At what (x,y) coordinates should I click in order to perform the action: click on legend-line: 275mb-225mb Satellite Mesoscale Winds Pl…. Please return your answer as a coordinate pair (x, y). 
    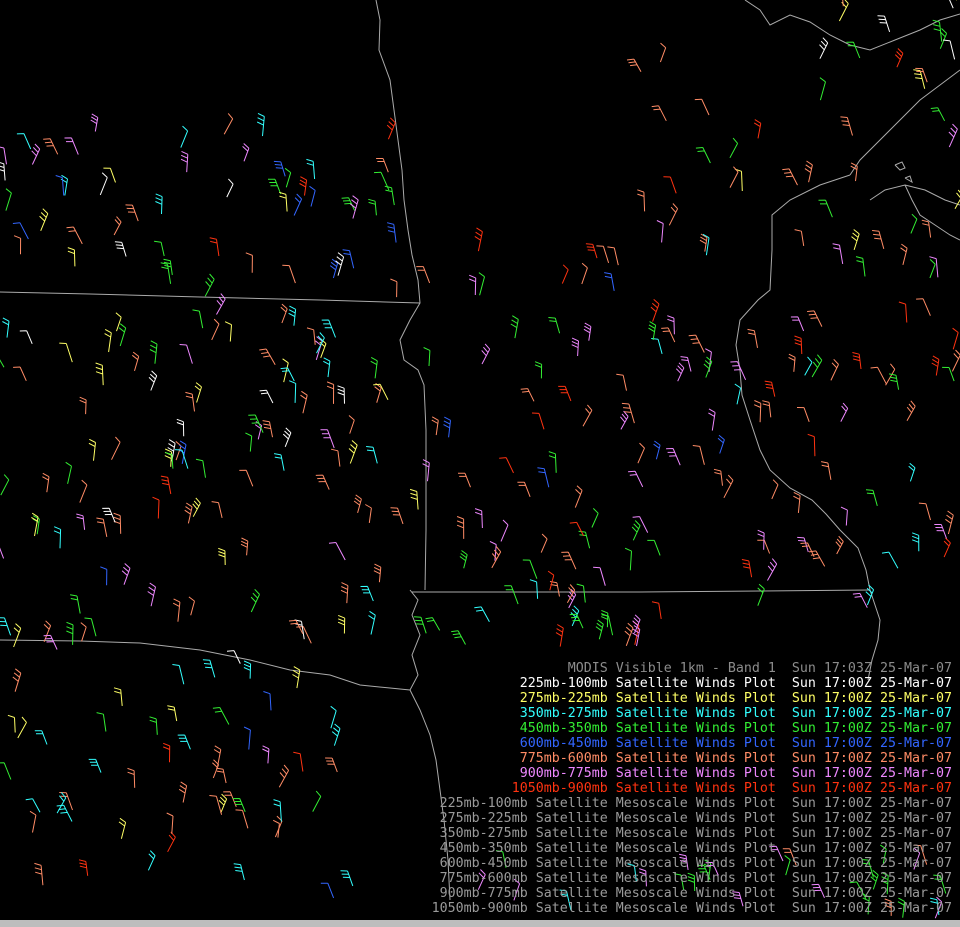
    Looking at the image, I should click on (695, 818).